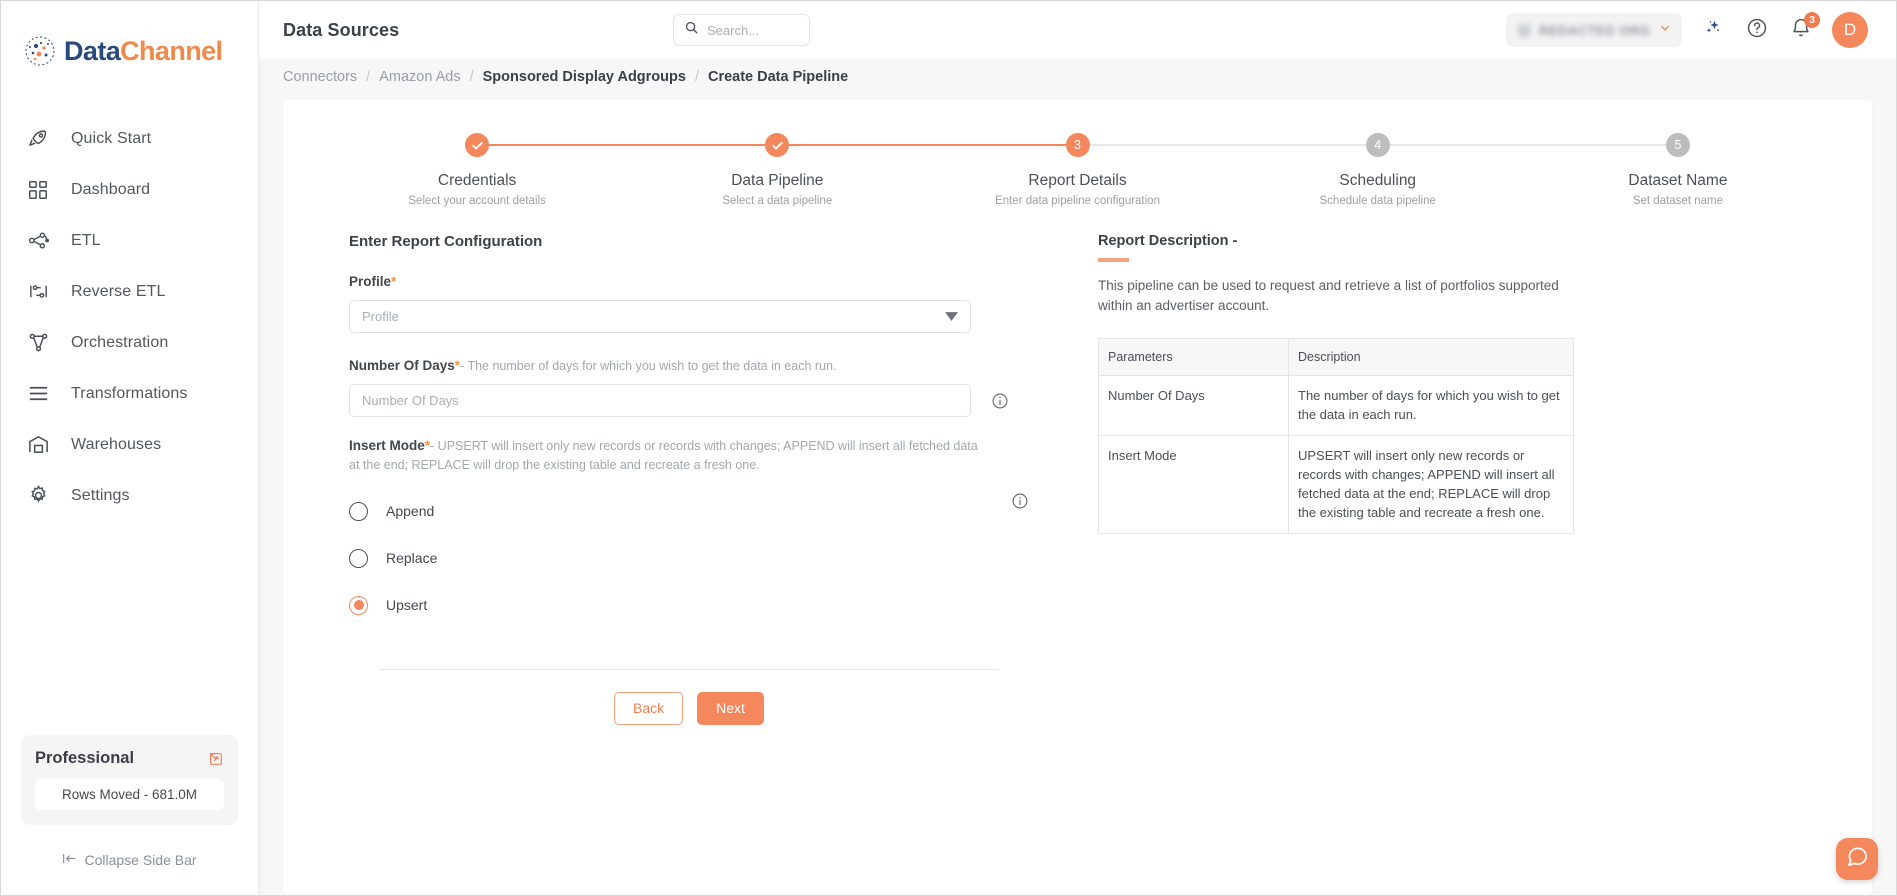 The image size is (1897, 896). What do you see at coordinates (129, 240) in the screenshot?
I see `sidebar-item-etl: ETL` at bounding box center [129, 240].